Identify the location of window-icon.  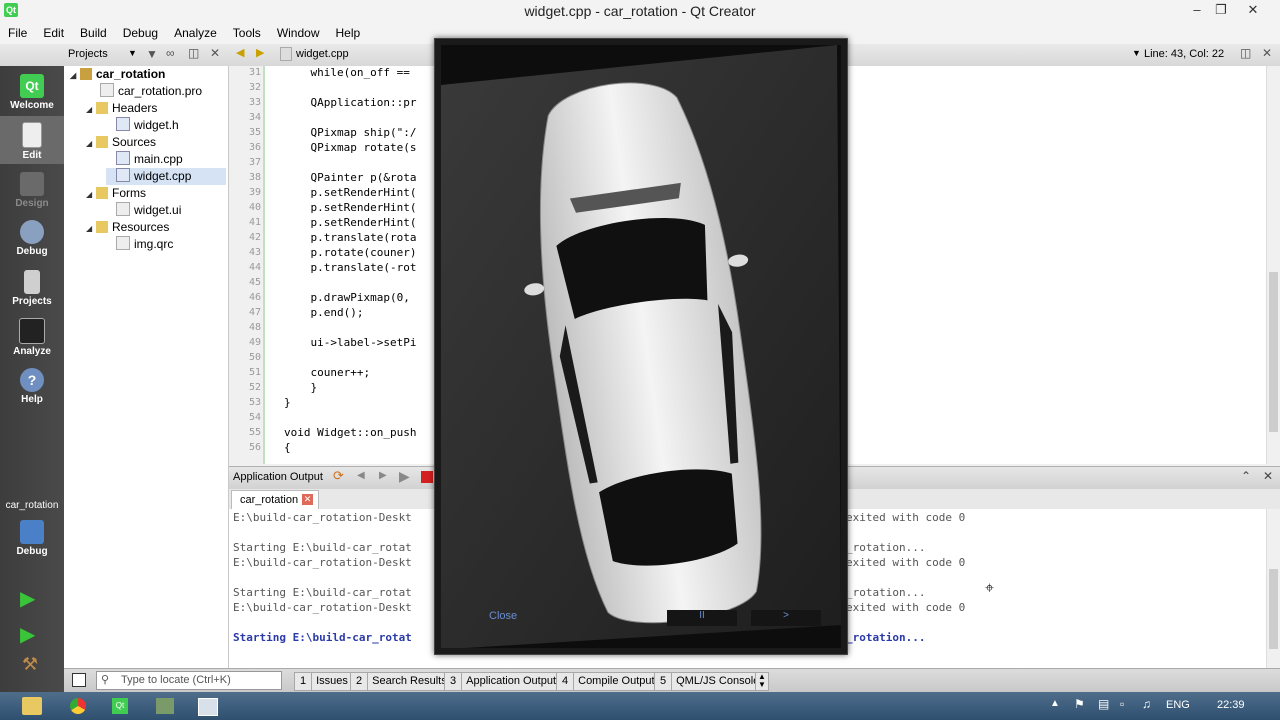
(208, 707).